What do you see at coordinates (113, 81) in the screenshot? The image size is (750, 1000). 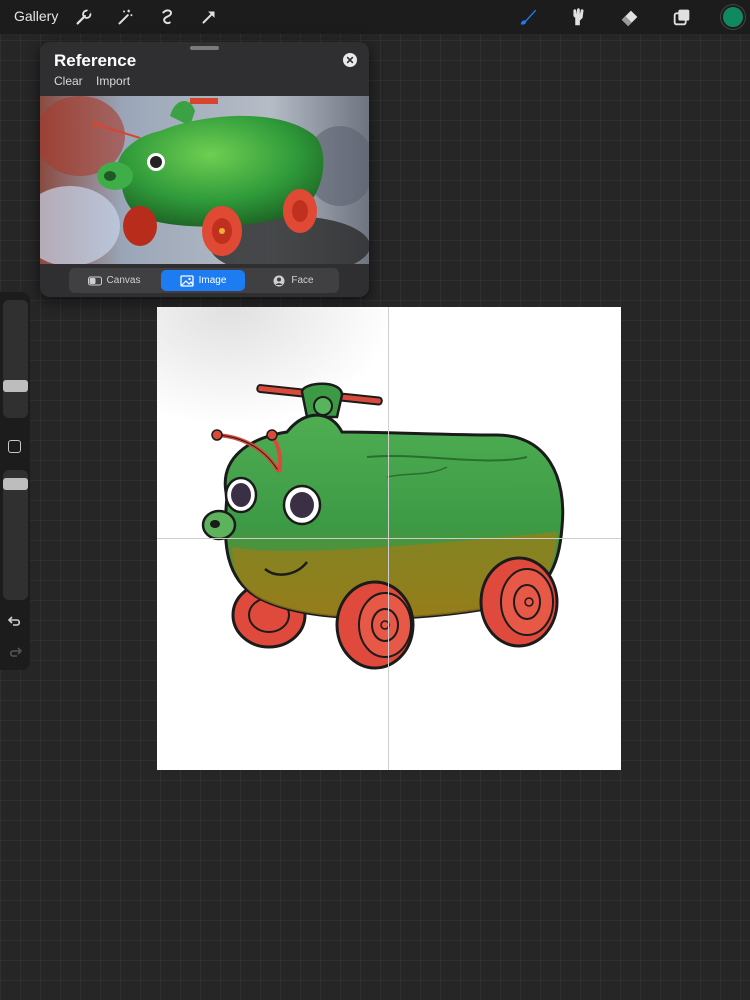 I see `import-button: Import` at bounding box center [113, 81].